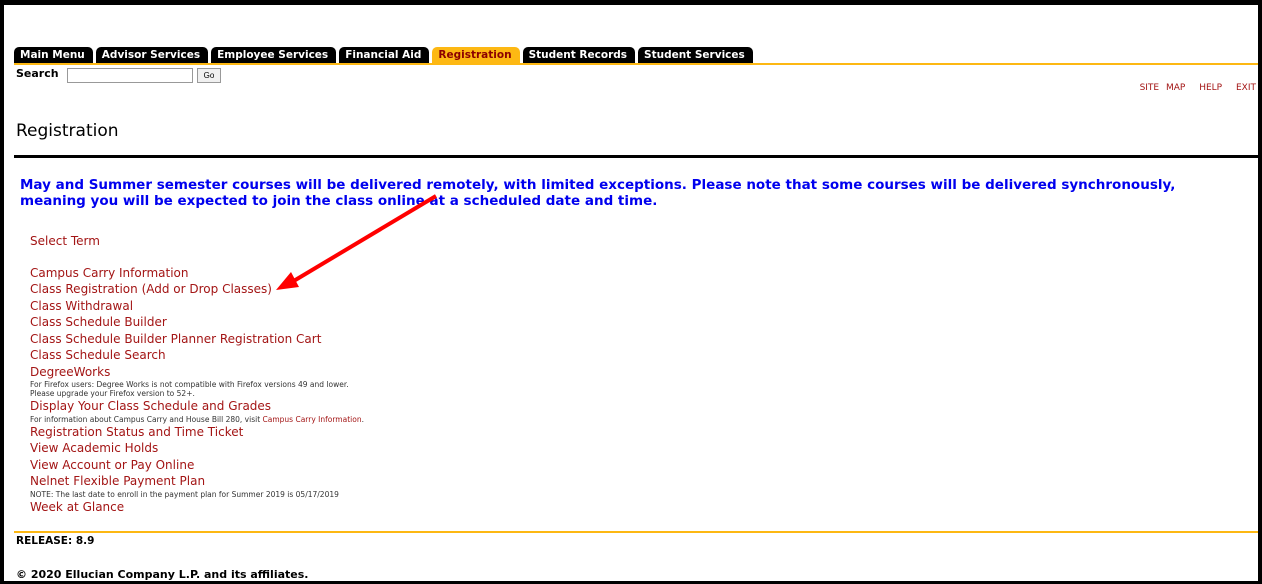  Describe the element at coordinates (380, 507) in the screenshot. I see `link-week-at-glance: Week at Glance` at that location.